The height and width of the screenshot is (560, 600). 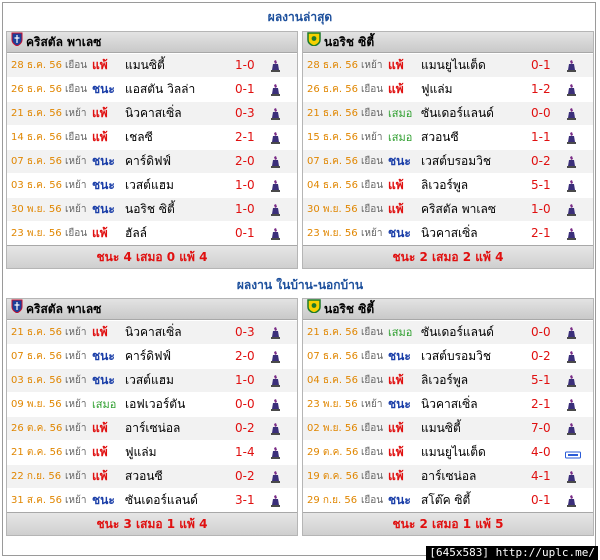 What do you see at coordinates (448, 89) in the screenshot?
I see `match-row: 26 ธ.ค. 56 เยือน แพ้ ฟูแล่ม 1-2` at bounding box center [448, 89].